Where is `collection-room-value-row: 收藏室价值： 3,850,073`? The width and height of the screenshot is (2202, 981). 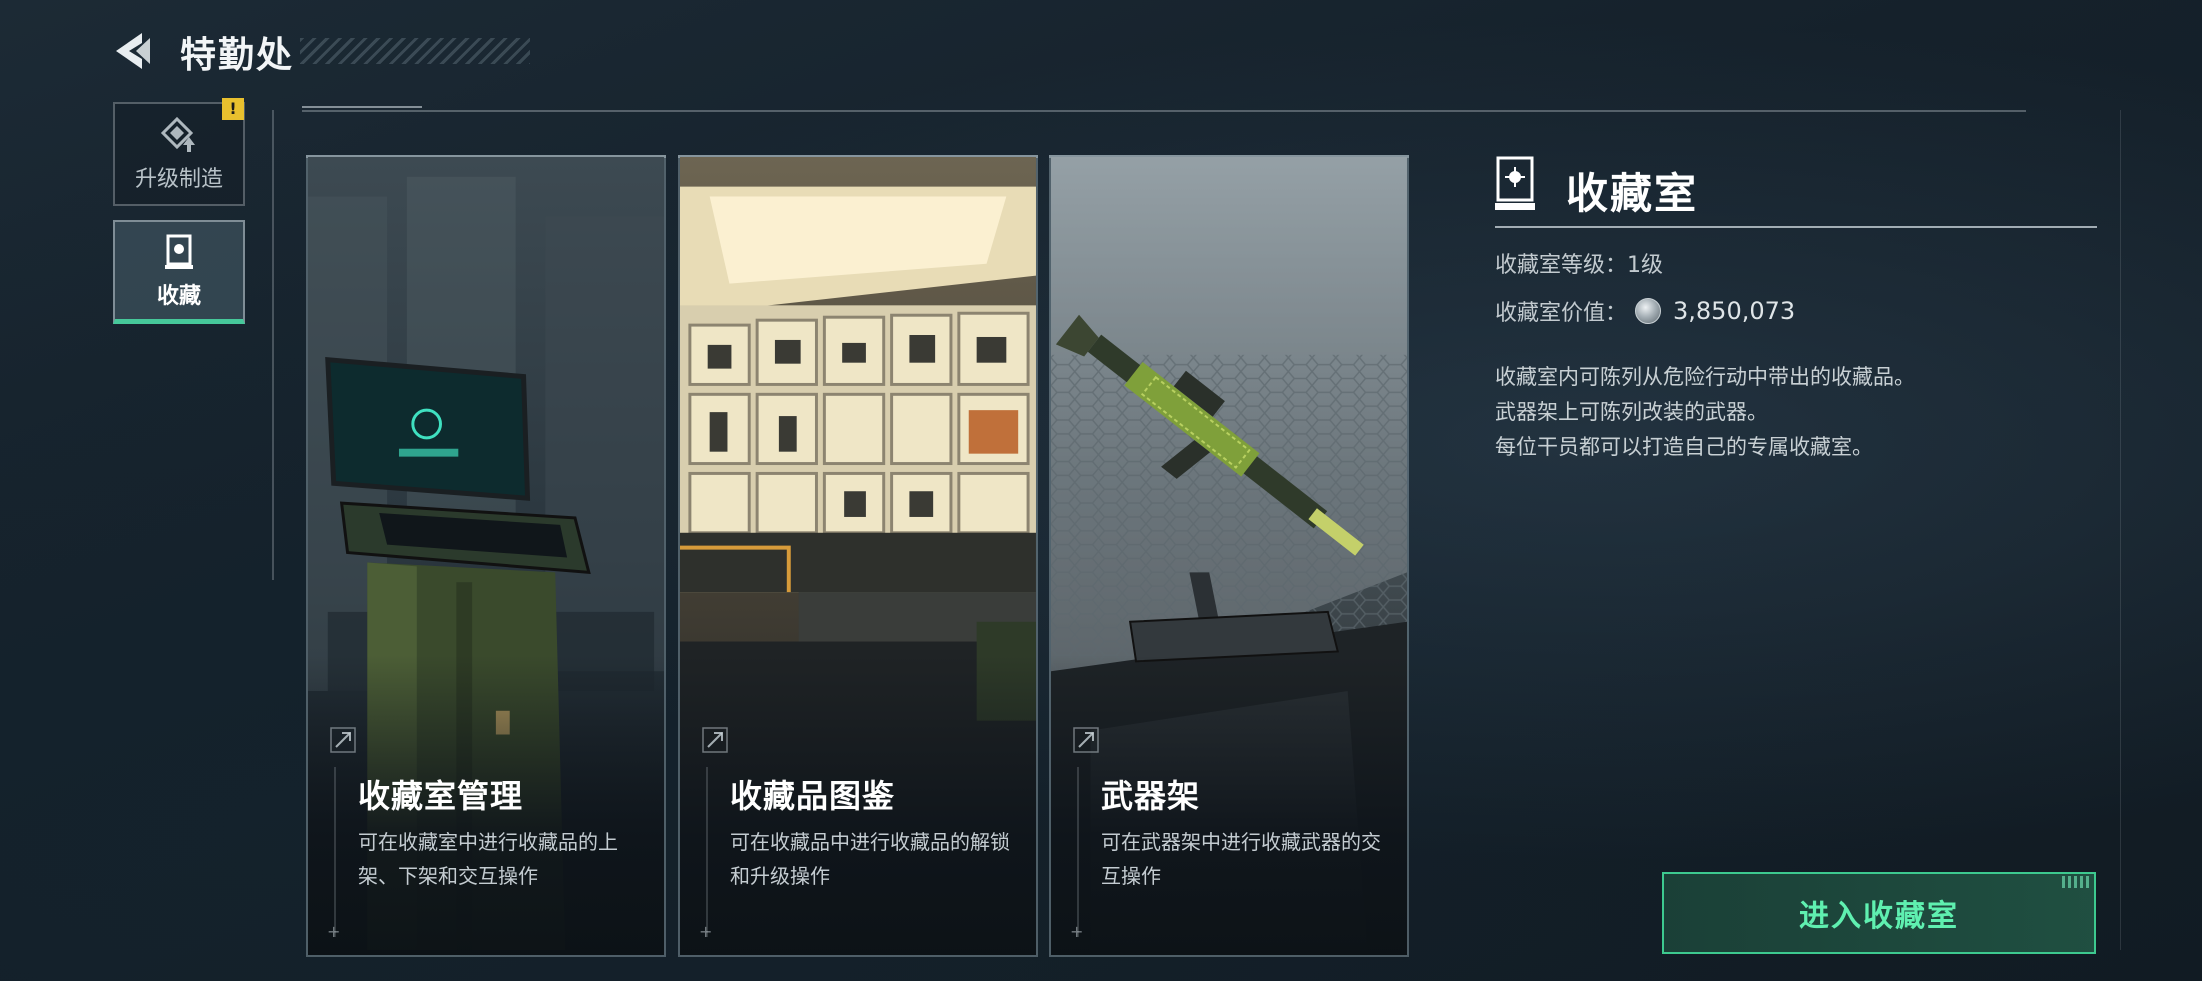
collection-room-value-row: 收藏室价值： 3,850,073 is located at coordinates (1645, 311).